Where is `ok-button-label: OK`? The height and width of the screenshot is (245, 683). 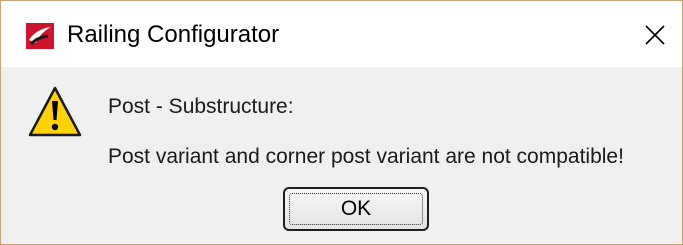
ok-button-label: OK is located at coordinates (356, 208).